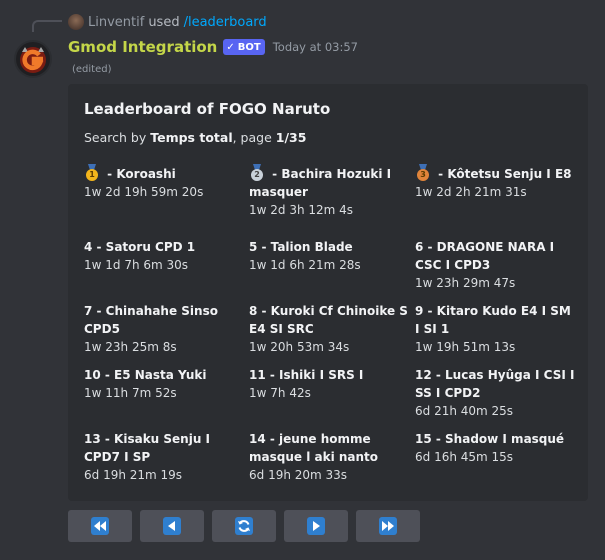 The height and width of the screenshot is (560, 605). Describe the element at coordinates (164, 22) in the screenshot. I see `reply-action: used` at that location.